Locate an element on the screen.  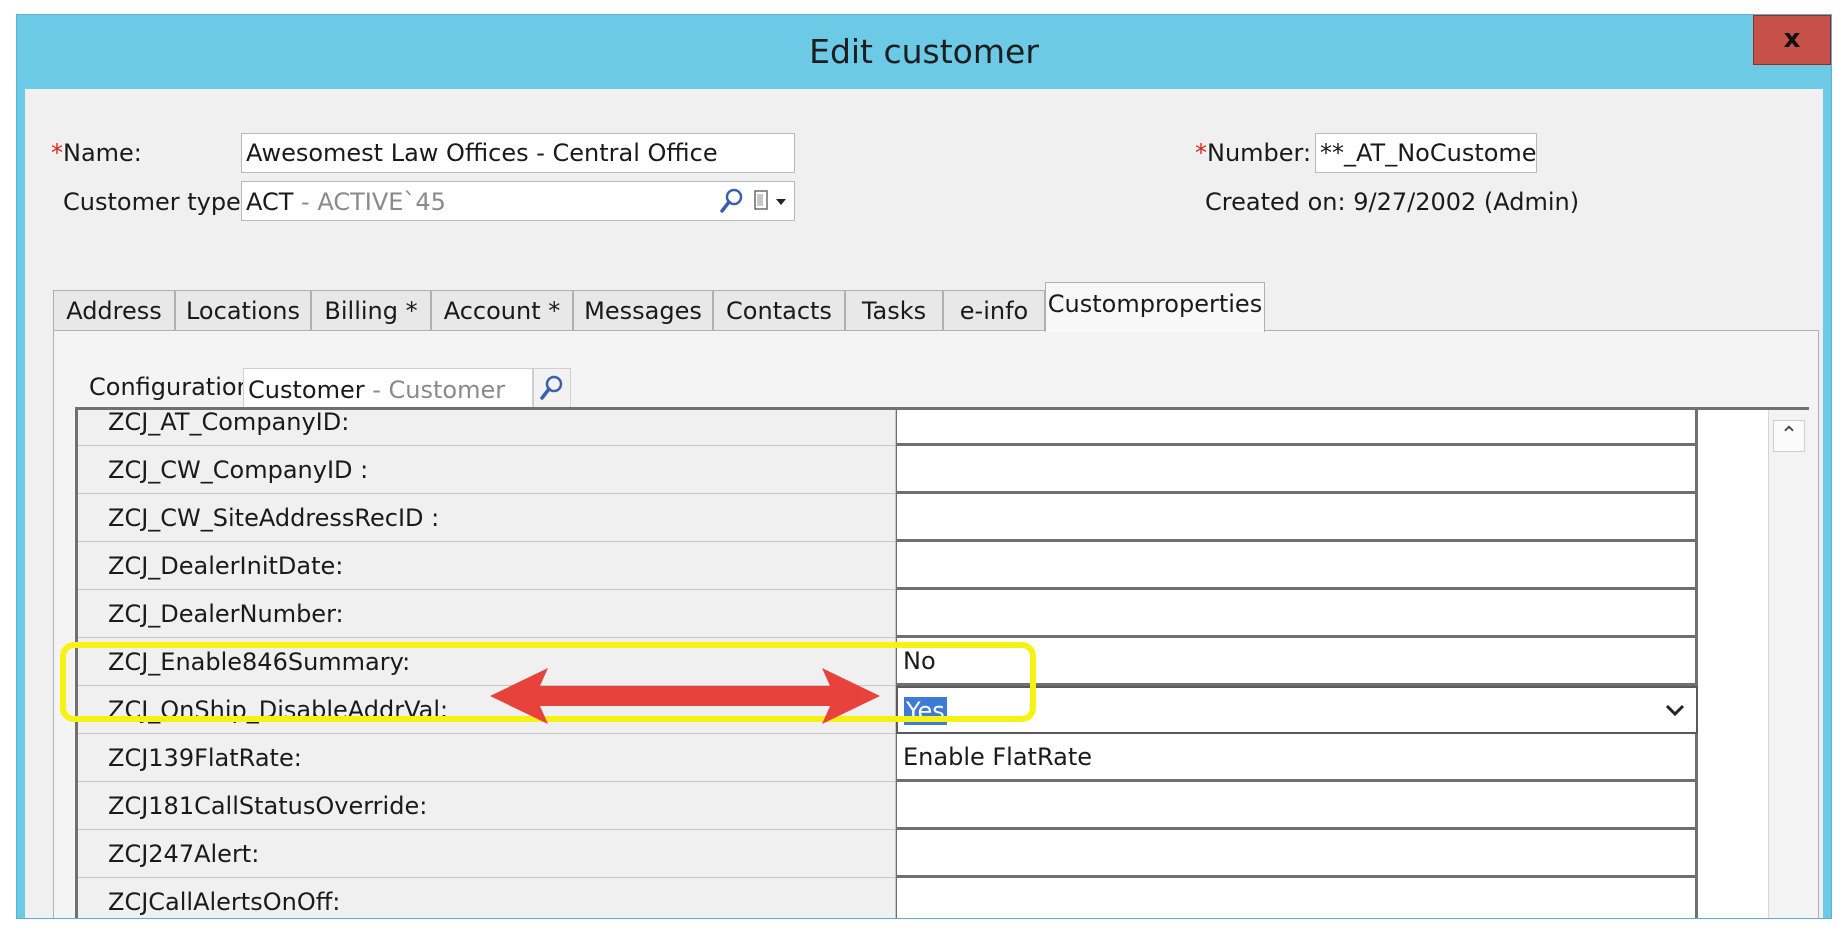
customer-type-search-icon is located at coordinates (732, 201).